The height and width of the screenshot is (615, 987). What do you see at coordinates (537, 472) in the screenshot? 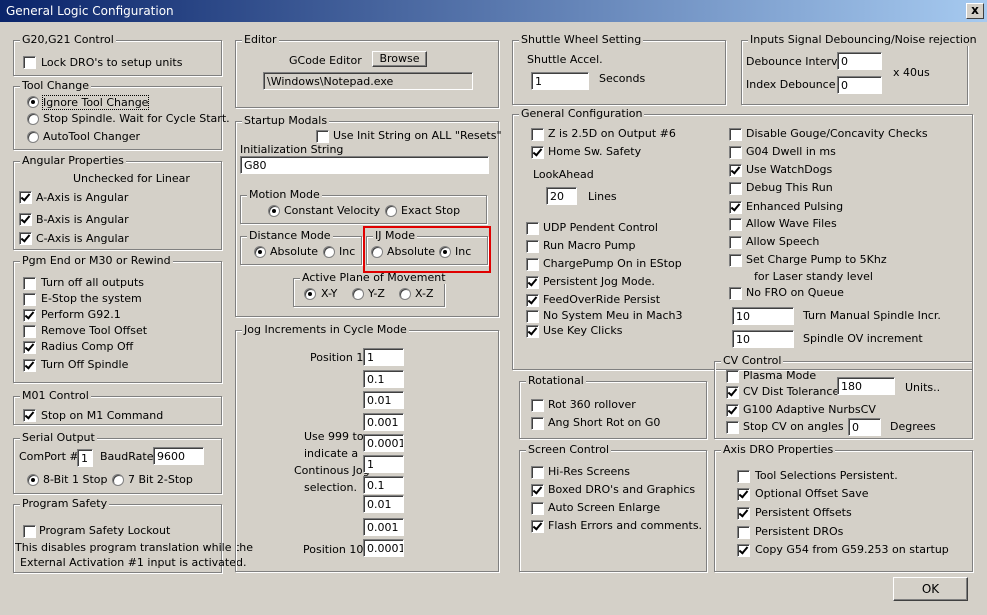
I see `hires-screens-checkbox` at bounding box center [537, 472].